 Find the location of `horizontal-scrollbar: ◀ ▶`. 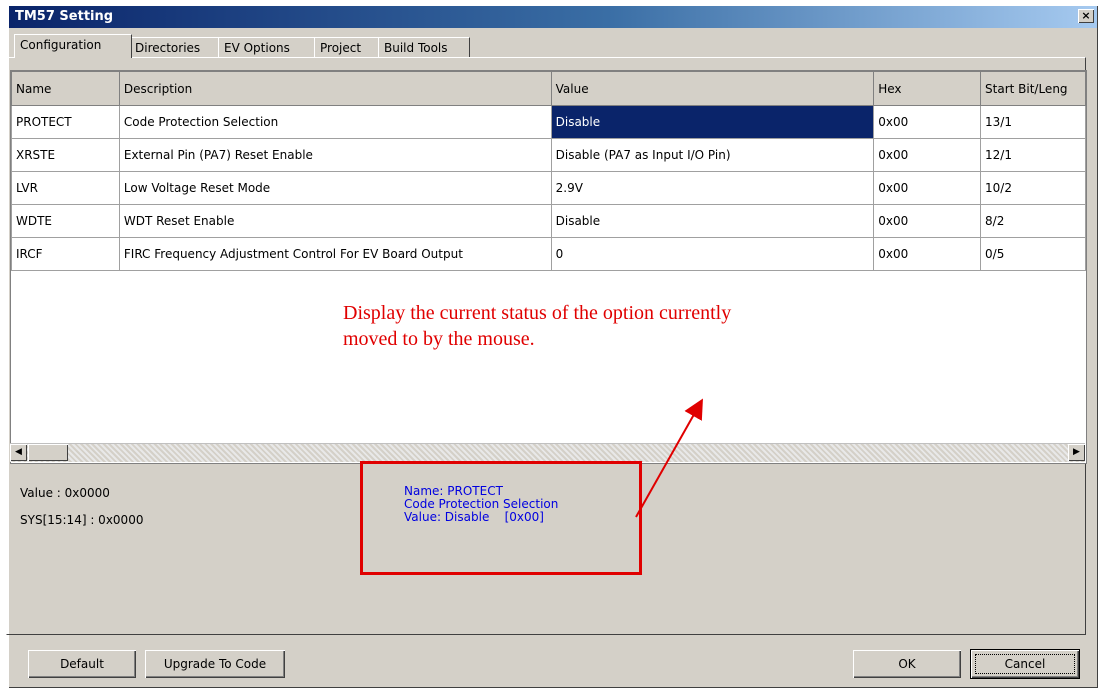

horizontal-scrollbar: ◀ ▶ is located at coordinates (547, 452).